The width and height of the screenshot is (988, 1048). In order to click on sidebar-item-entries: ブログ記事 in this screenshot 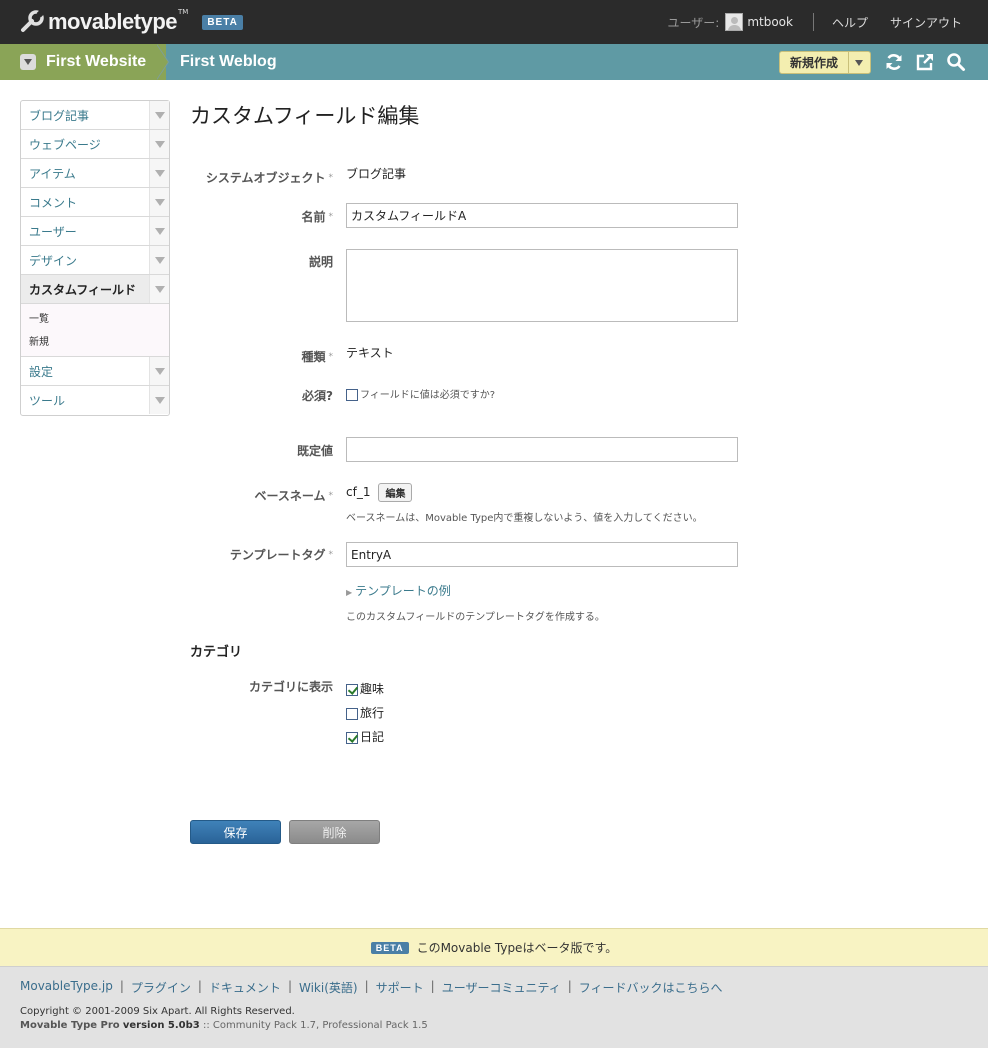, I will do `click(95, 115)`.